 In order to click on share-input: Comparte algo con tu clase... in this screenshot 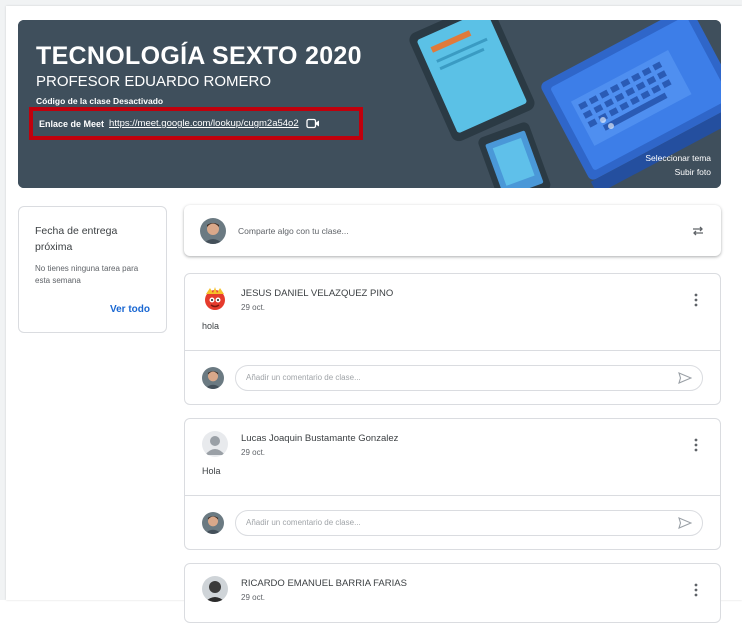, I will do `click(464, 231)`.